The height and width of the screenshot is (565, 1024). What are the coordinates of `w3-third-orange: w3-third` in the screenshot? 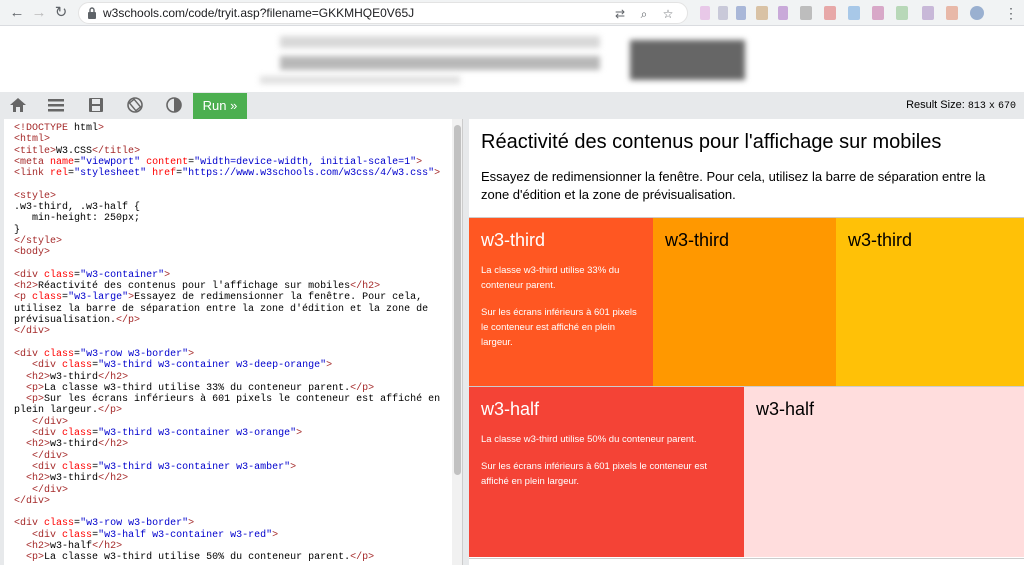 It's located at (744, 302).